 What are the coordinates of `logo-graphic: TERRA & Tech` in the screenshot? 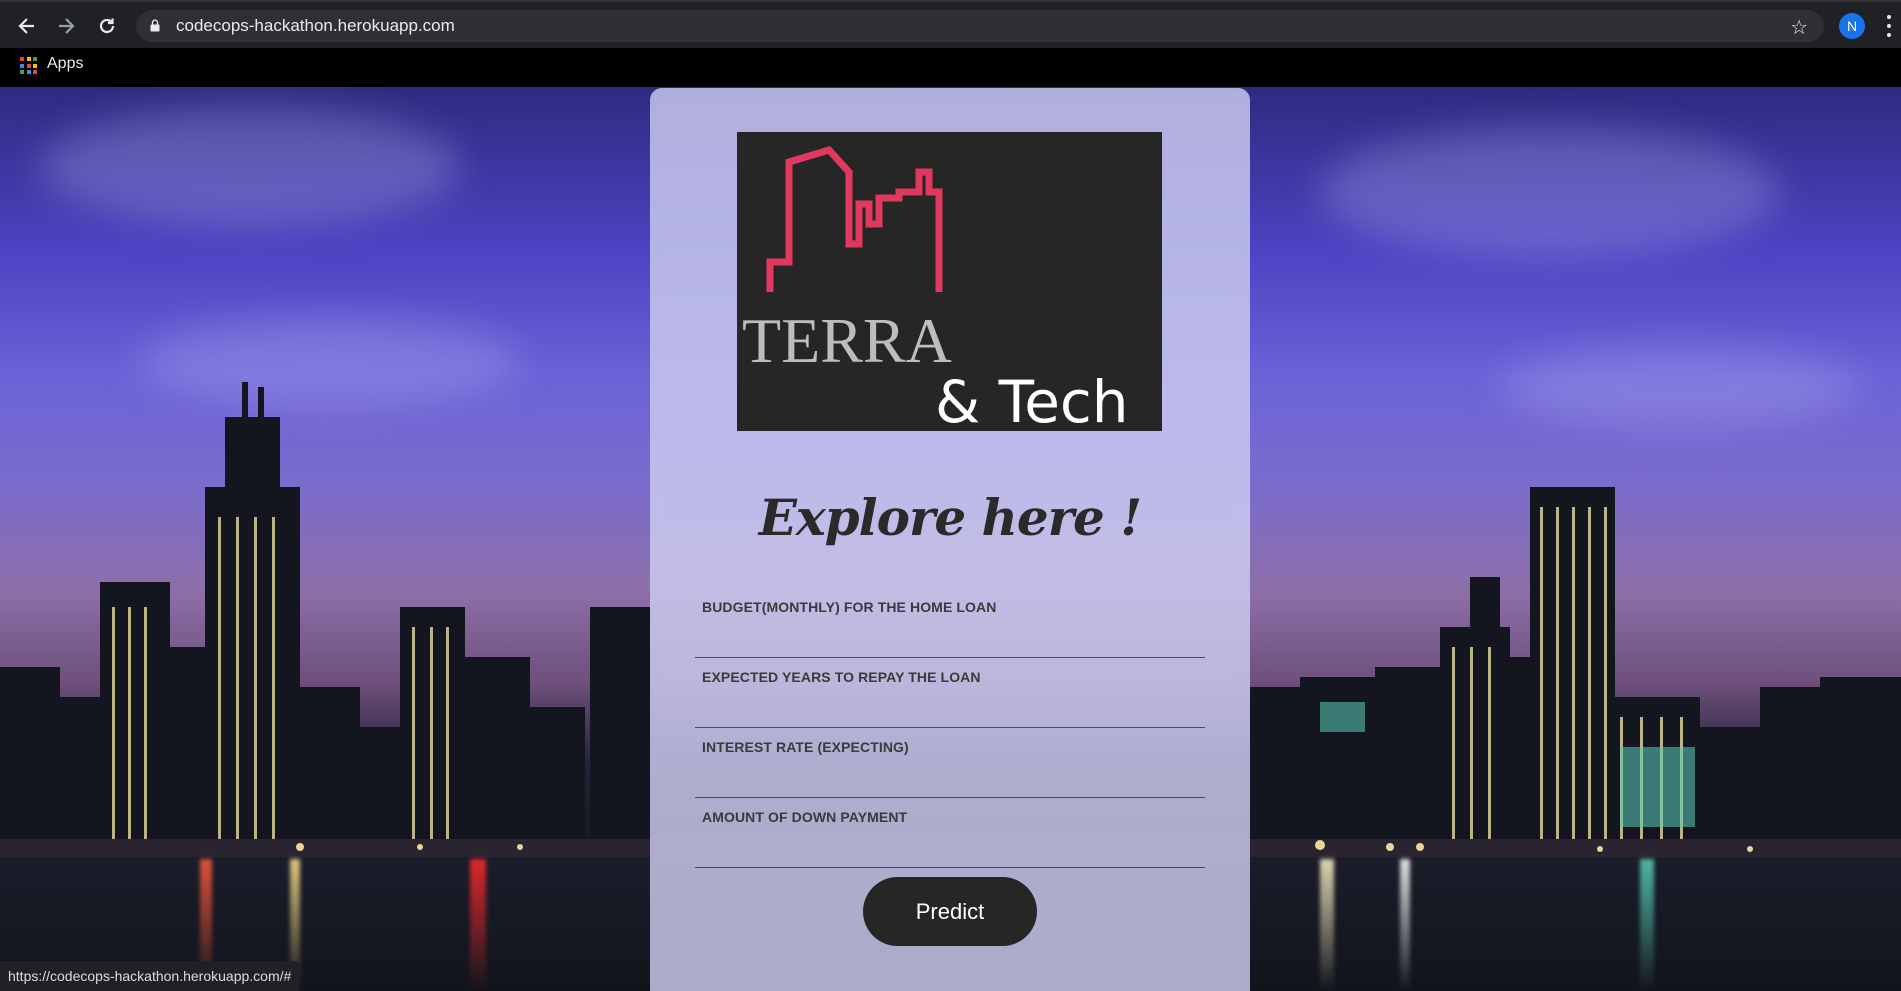 It's located at (935, 291).